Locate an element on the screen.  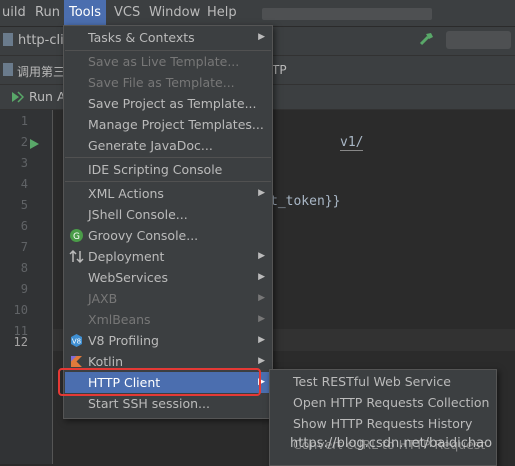
menu-item-label: Tasks & Contexts is located at coordinates (141, 37).